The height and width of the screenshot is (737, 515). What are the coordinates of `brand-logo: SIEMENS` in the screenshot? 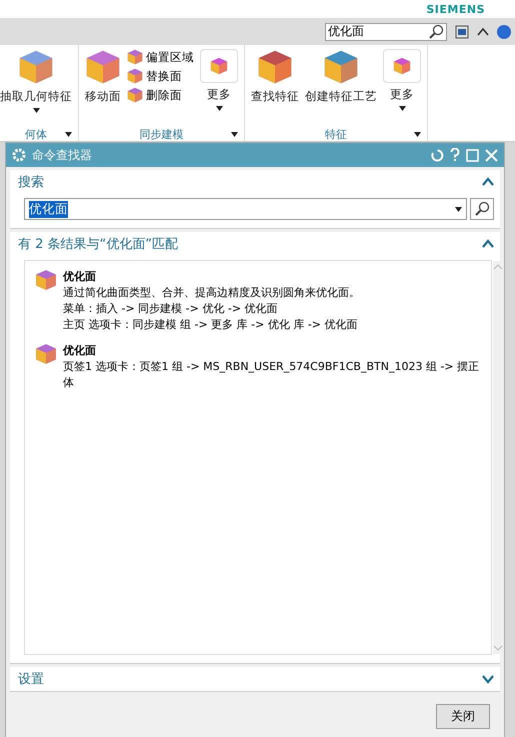 It's located at (455, 9).